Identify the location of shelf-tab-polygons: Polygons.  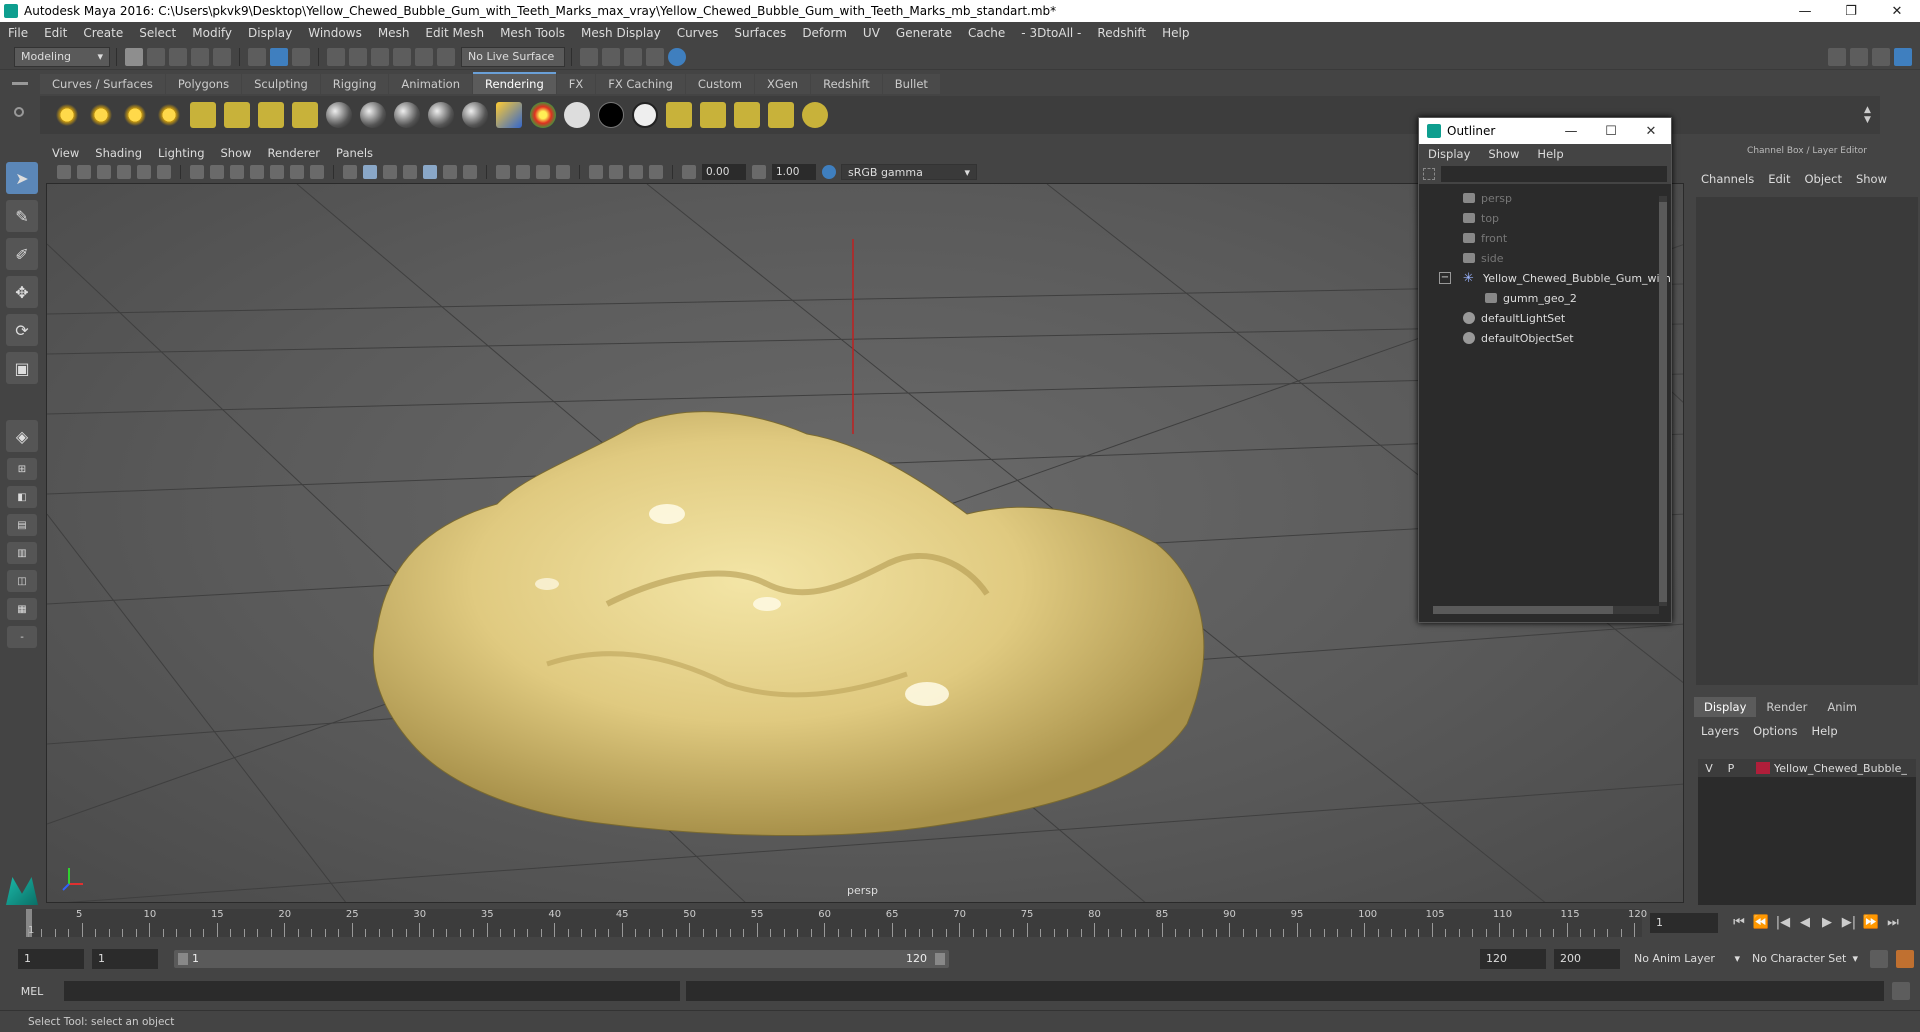
(203, 84).